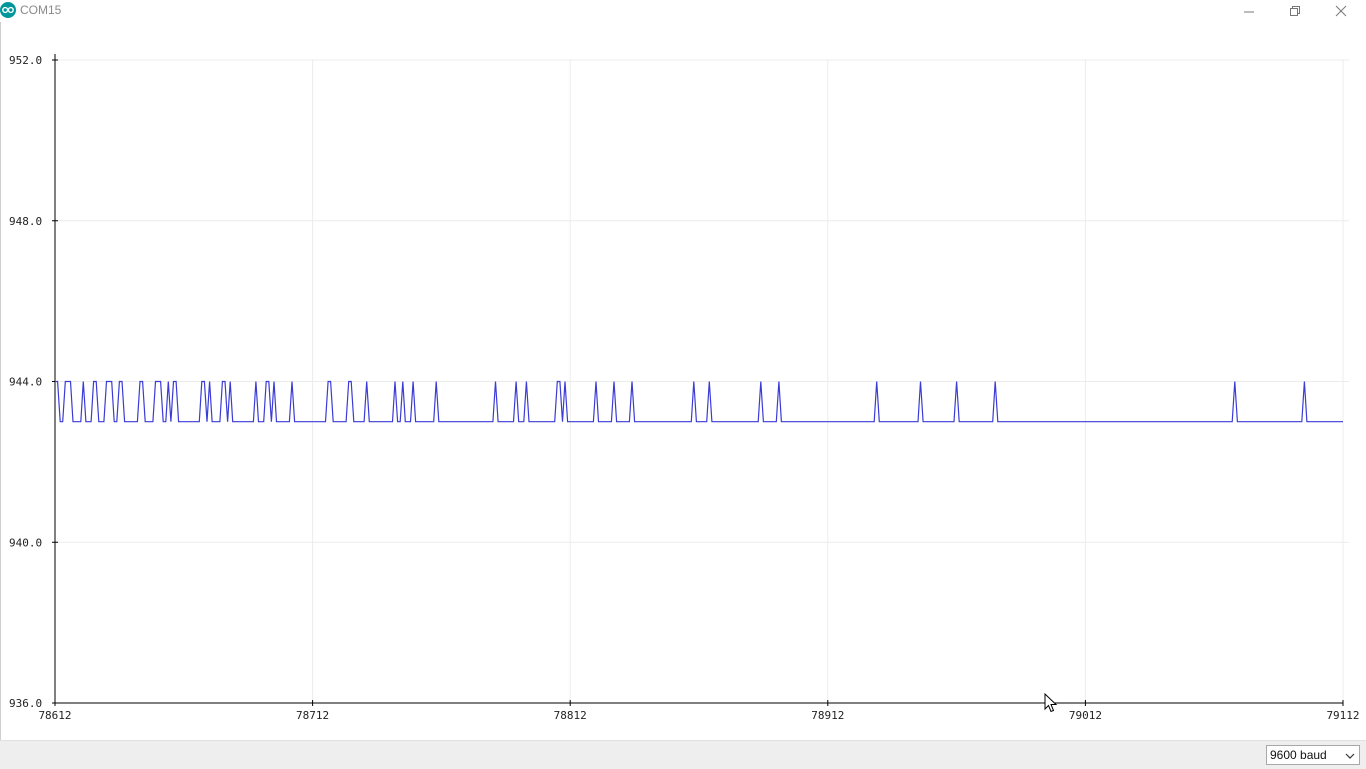  I want to click on minimize-icon, so click(1249, 11).